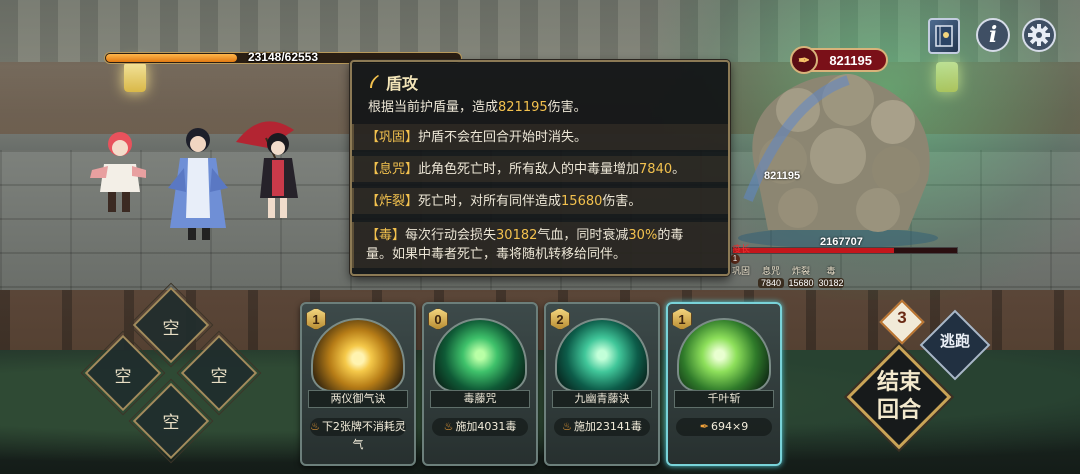 This screenshot has height=474, width=1080. I want to click on book-icon, so click(944, 36).